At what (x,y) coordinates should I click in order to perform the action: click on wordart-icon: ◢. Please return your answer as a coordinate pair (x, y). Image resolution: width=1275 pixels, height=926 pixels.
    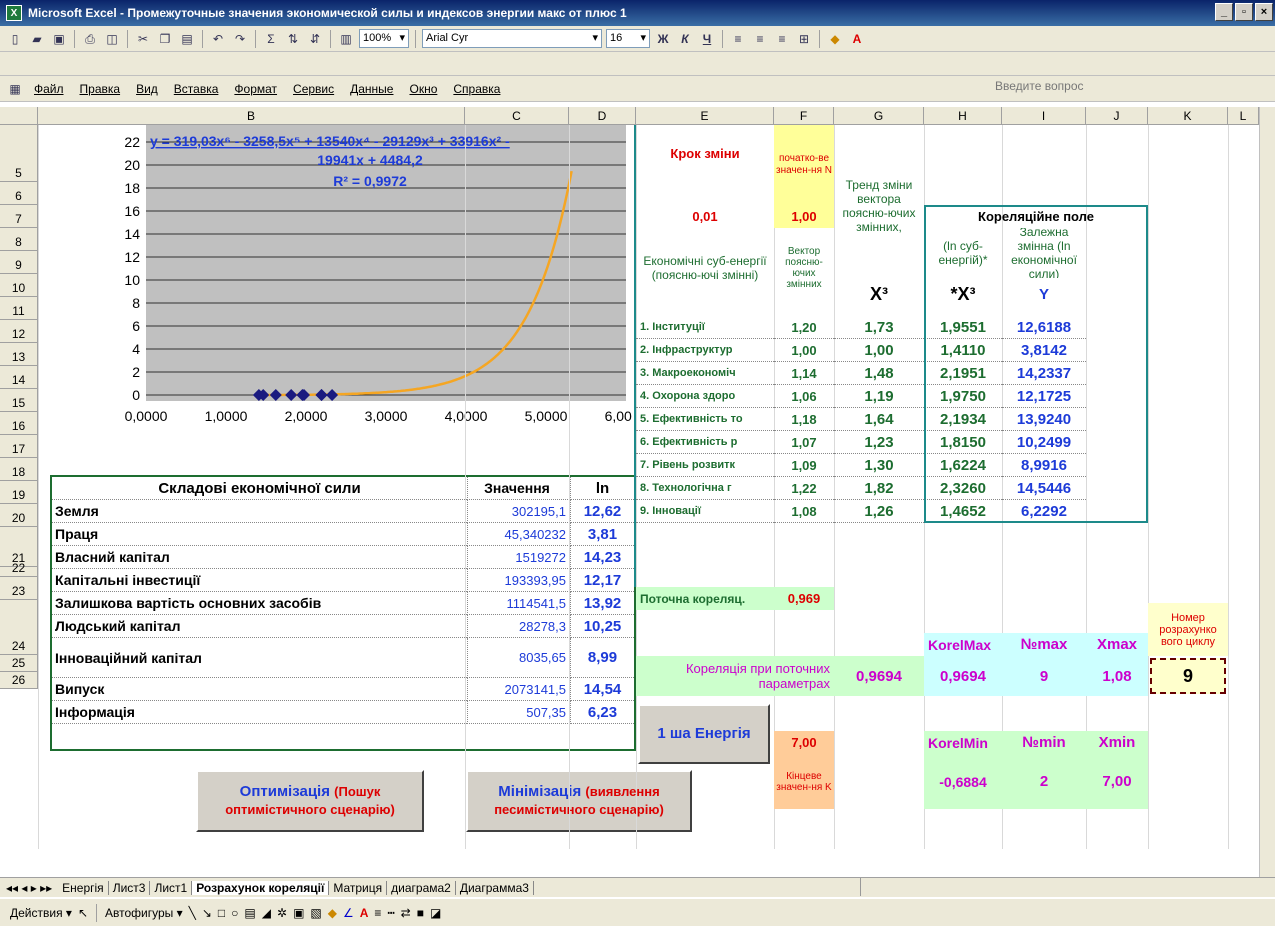
    Looking at the image, I should click on (266, 913).